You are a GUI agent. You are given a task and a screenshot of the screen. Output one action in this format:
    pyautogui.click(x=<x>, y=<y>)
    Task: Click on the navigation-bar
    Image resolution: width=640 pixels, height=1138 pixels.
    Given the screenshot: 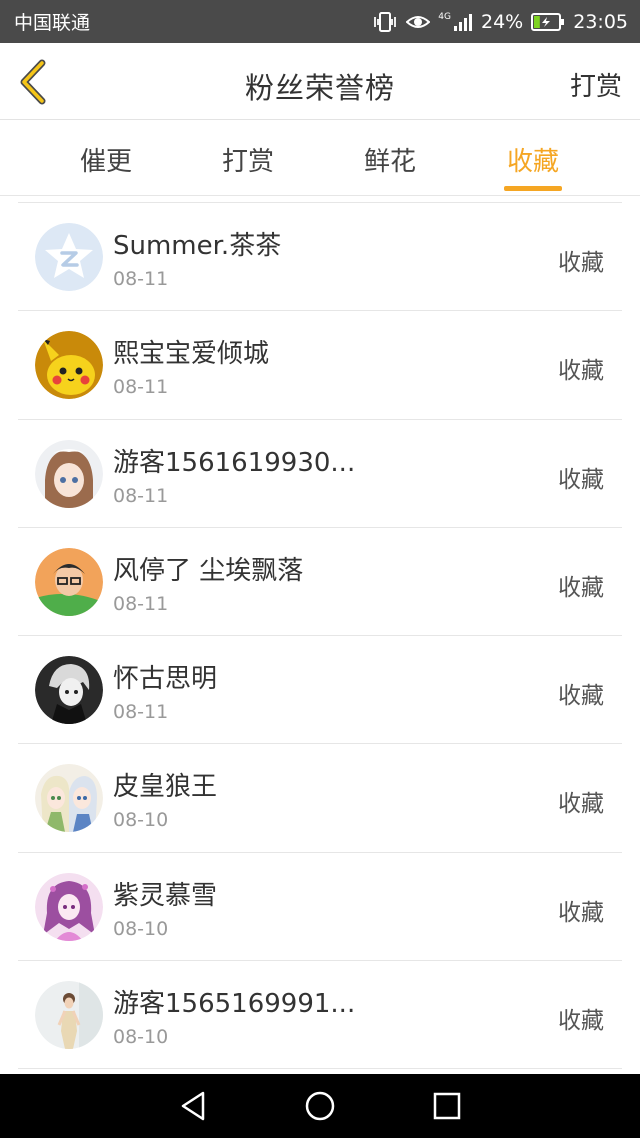 What is the action you would take?
    pyautogui.click(x=320, y=1106)
    